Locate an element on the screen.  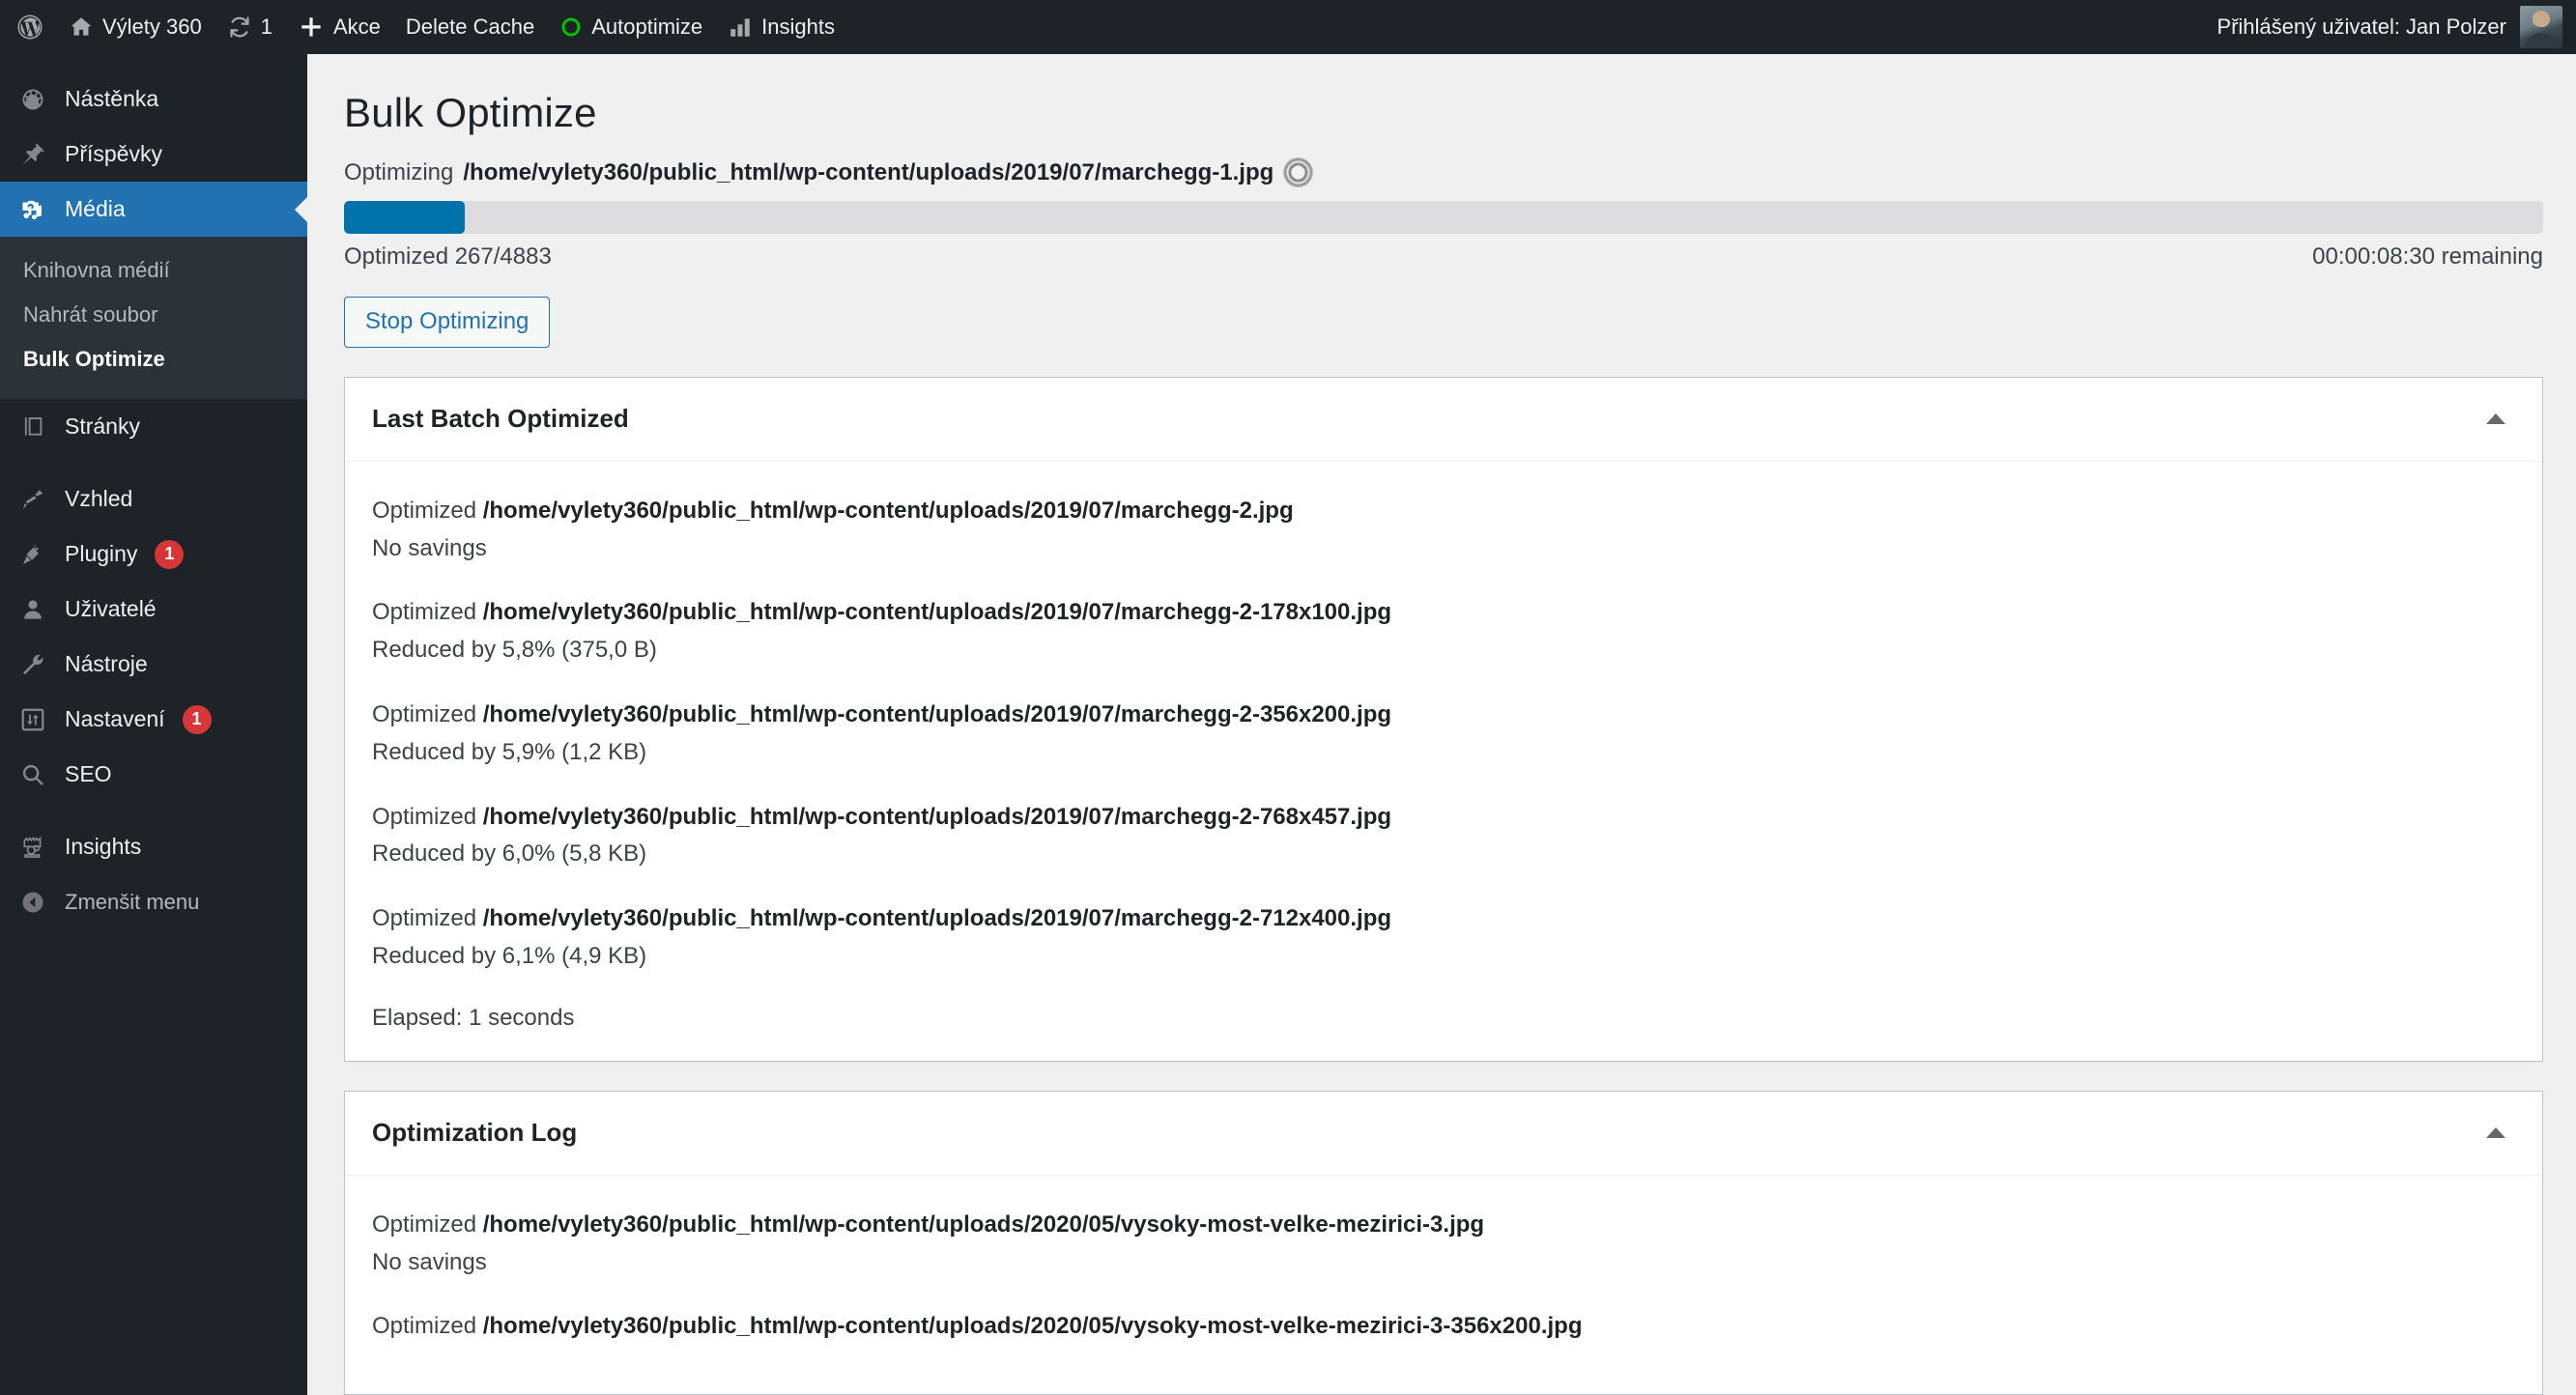
collapse-menu-label: Zmenšit menu is located at coordinates (133, 901).